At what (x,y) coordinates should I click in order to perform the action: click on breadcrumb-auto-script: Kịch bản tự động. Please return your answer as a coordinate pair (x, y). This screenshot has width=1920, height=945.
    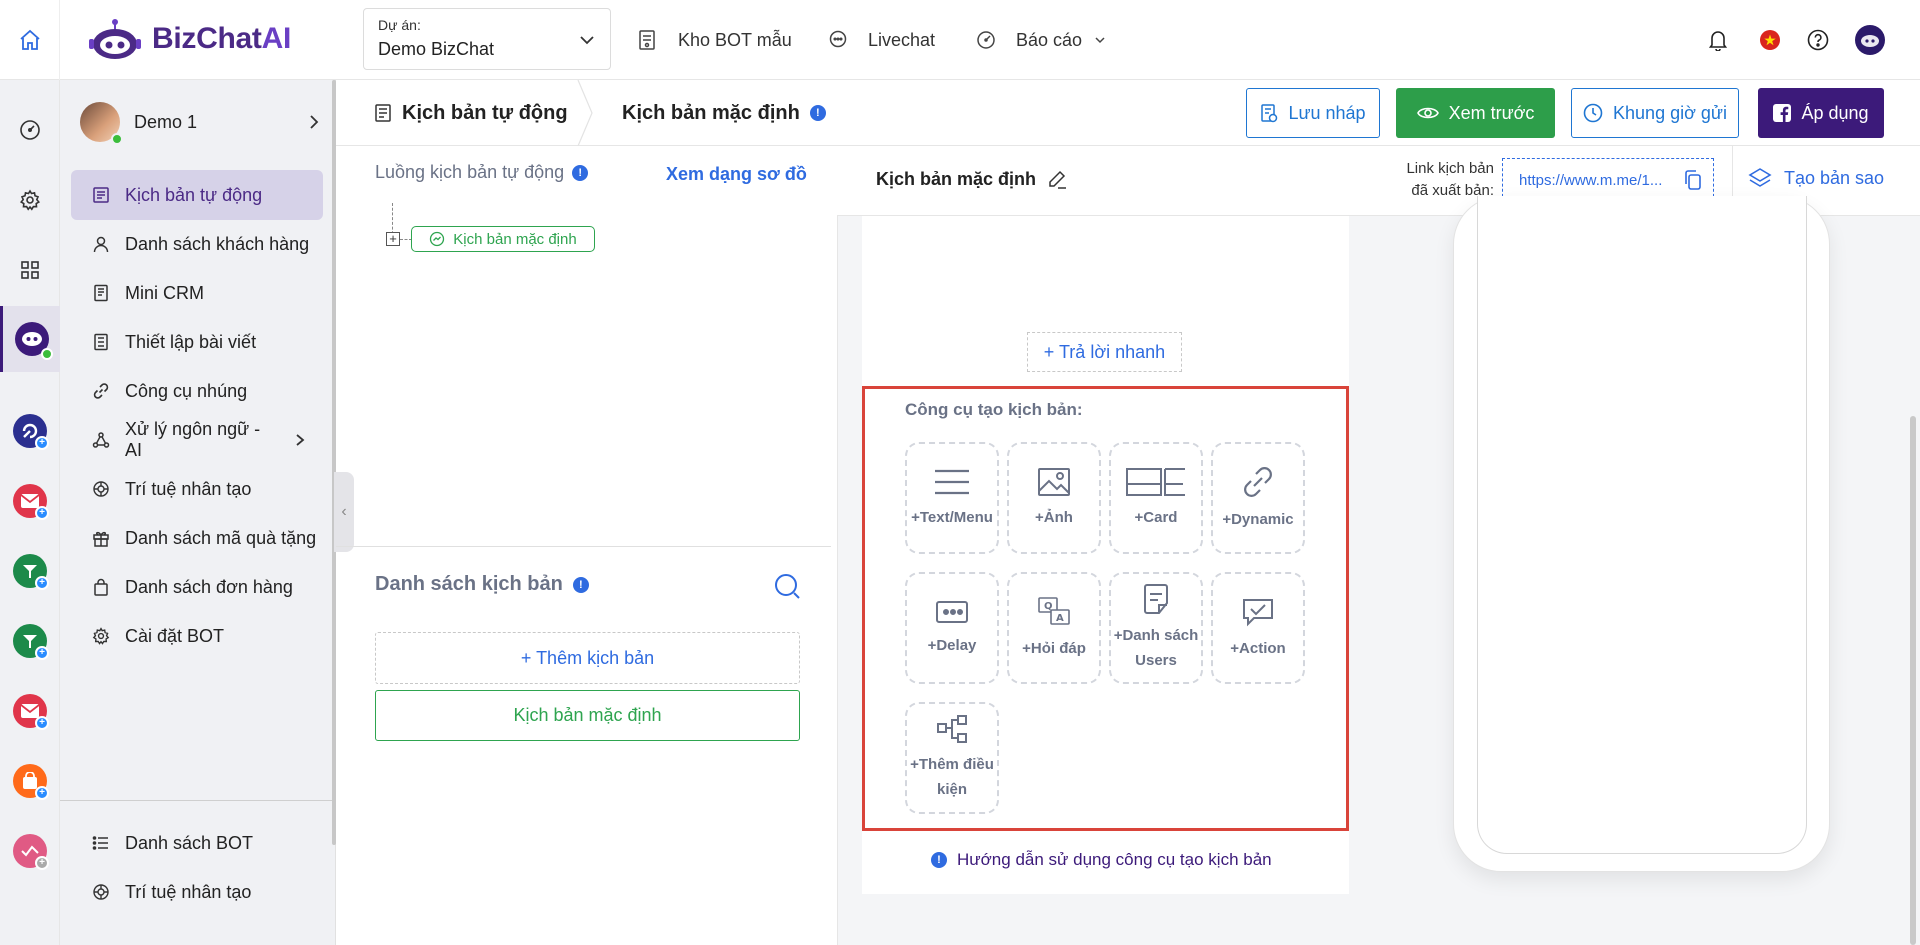
    Looking at the image, I should click on (471, 113).